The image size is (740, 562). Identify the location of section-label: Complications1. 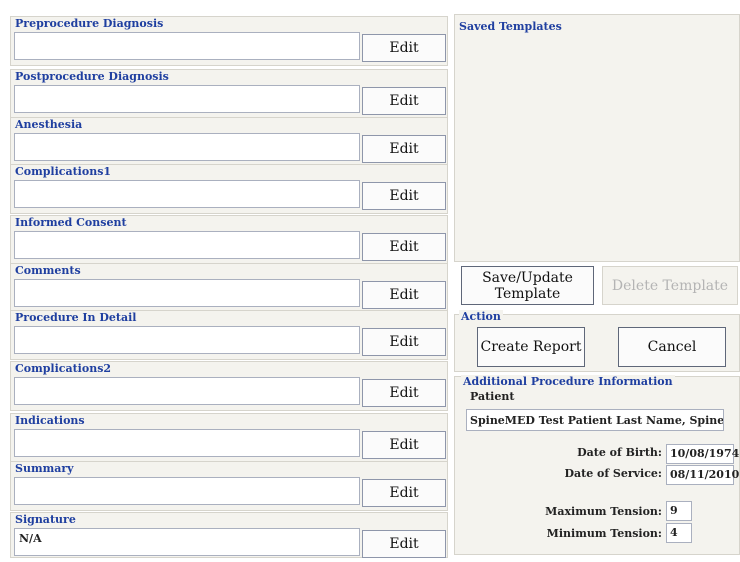
(63, 171).